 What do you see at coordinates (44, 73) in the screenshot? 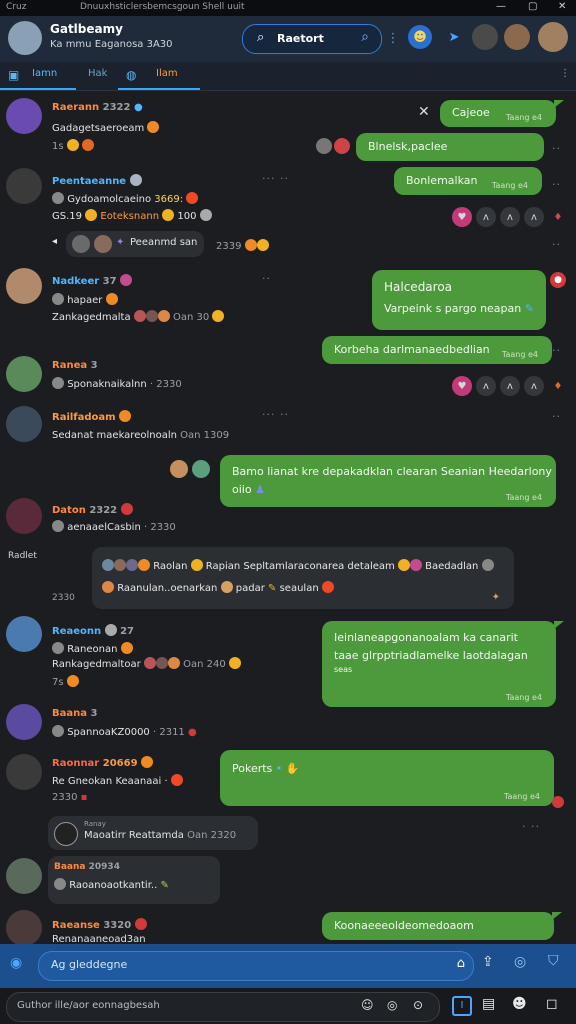
I see `tab-main: Iamn` at bounding box center [44, 73].